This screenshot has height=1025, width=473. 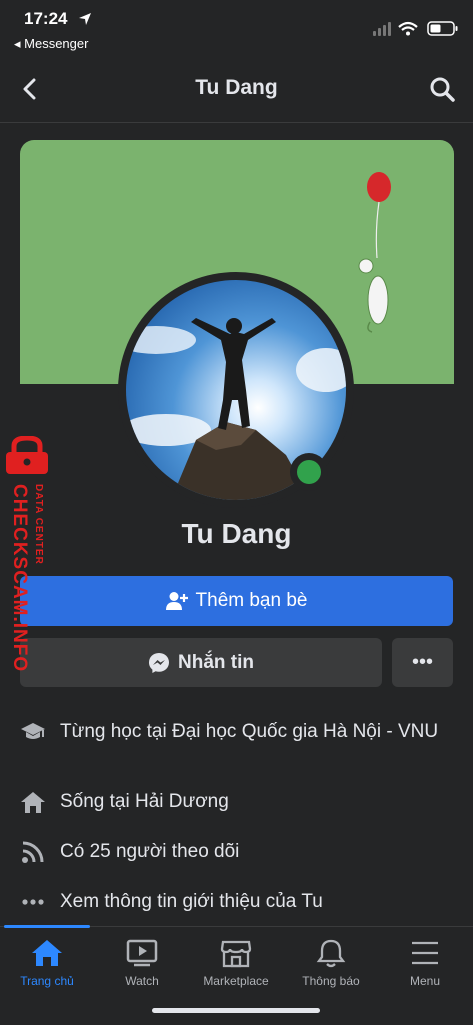 What do you see at coordinates (331, 953) in the screenshot?
I see `bell-icon` at bounding box center [331, 953].